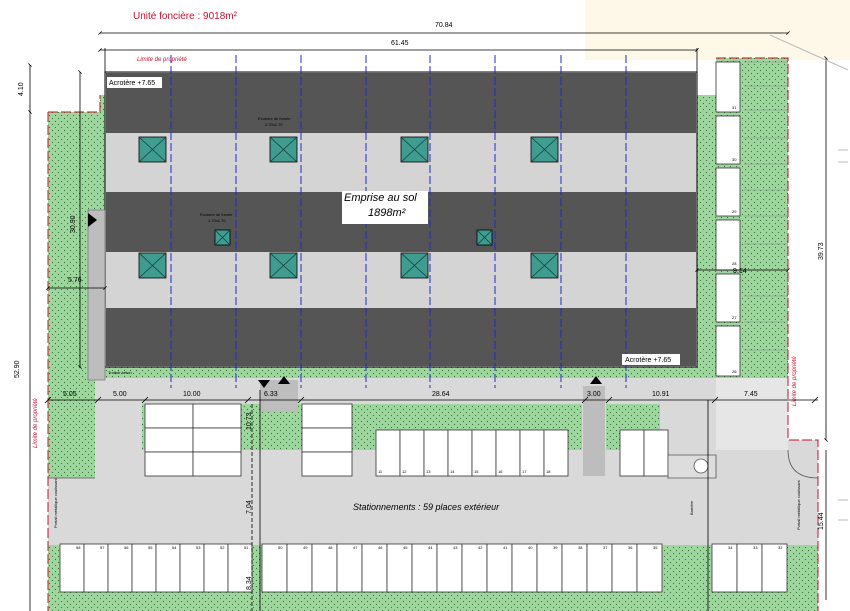  I want to click on stall-number: 36, so click(630, 547).